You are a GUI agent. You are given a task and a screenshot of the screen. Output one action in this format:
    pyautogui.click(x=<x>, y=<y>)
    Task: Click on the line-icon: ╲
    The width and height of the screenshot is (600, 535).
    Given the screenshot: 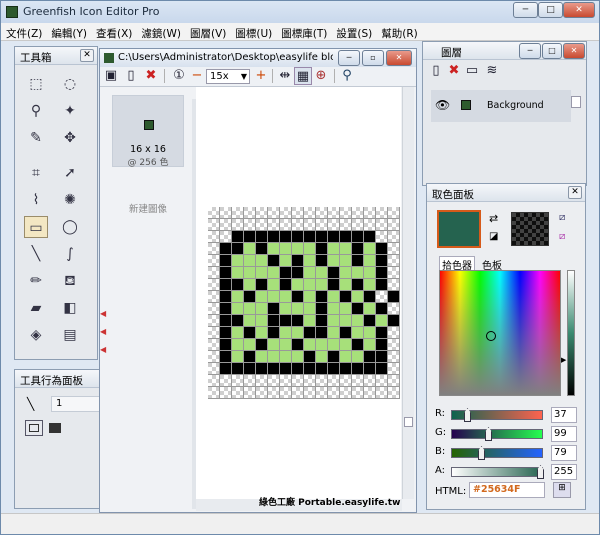 What is the action you would take?
    pyautogui.click(x=36, y=254)
    